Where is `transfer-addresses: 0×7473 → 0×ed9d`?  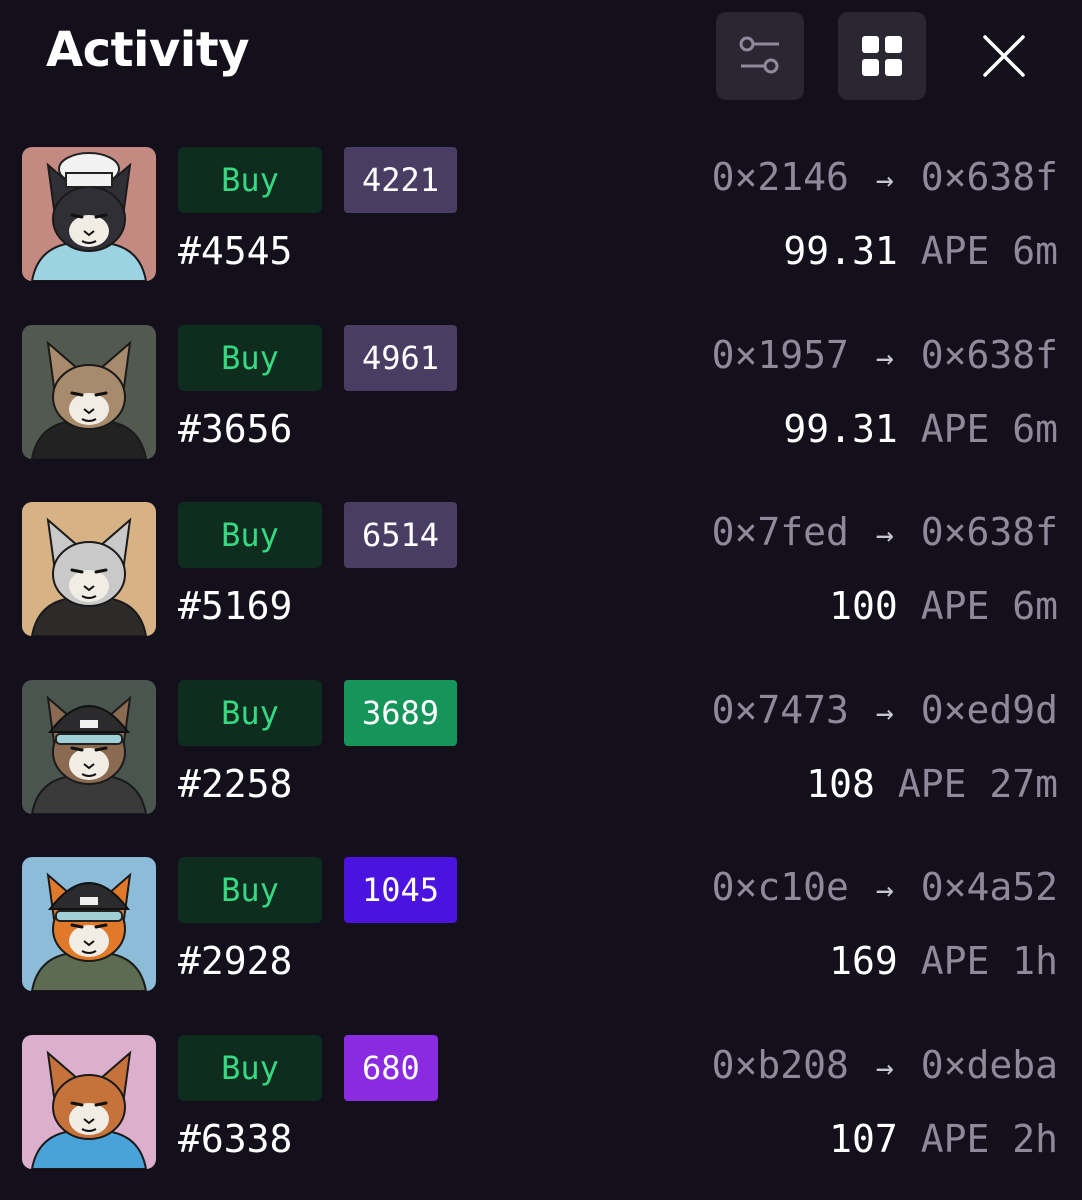 transfer-addresses: 0×7473 → 0×ed9d is located at coordinates (885, 710).